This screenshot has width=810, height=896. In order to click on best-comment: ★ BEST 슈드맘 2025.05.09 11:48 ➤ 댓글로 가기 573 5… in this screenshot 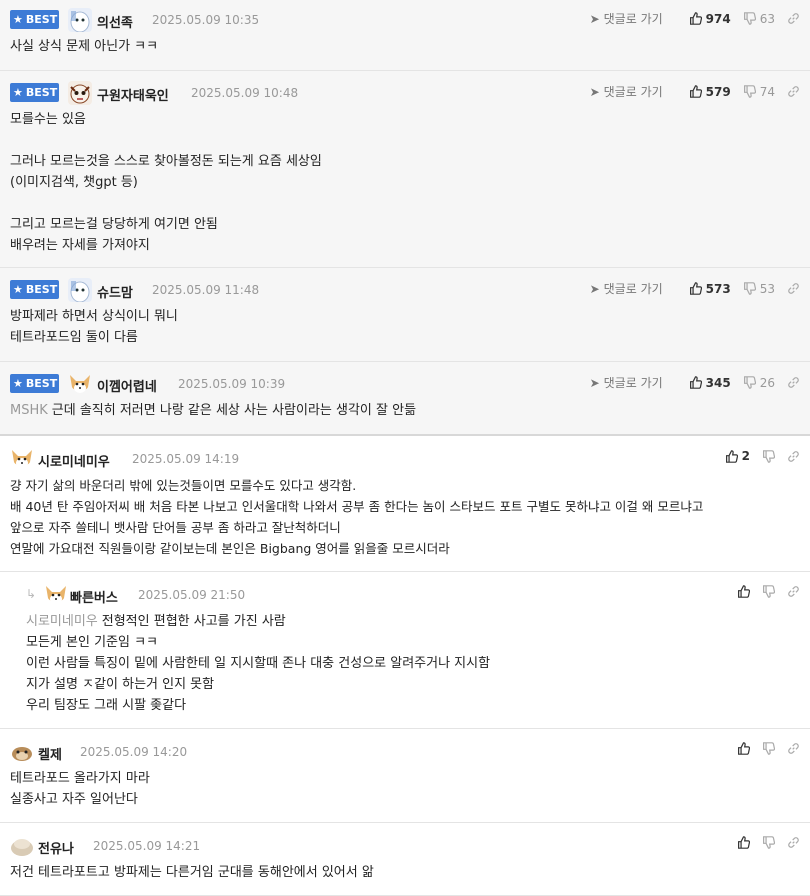, I will do `click(405, 315)`.